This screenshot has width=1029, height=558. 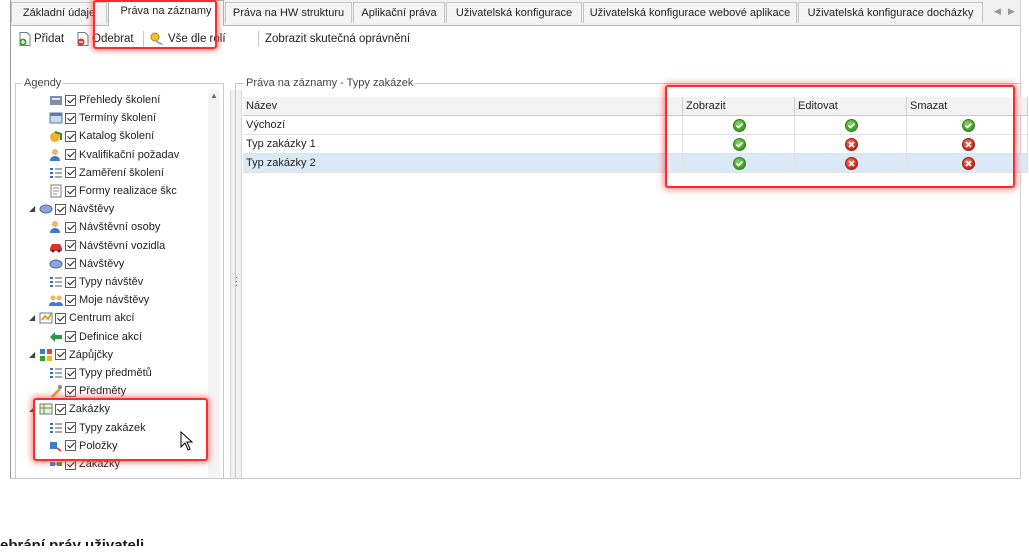 I want to click on tab-application-rights: Aplikační práva, so click(x=399, y=12).